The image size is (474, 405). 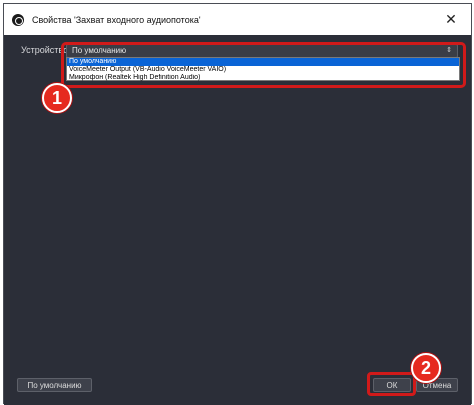 What do you see at coordinates (54, 385) in the screenshot?
I see `defaults-button: По умолчанию` at bounding box center [54, 385].